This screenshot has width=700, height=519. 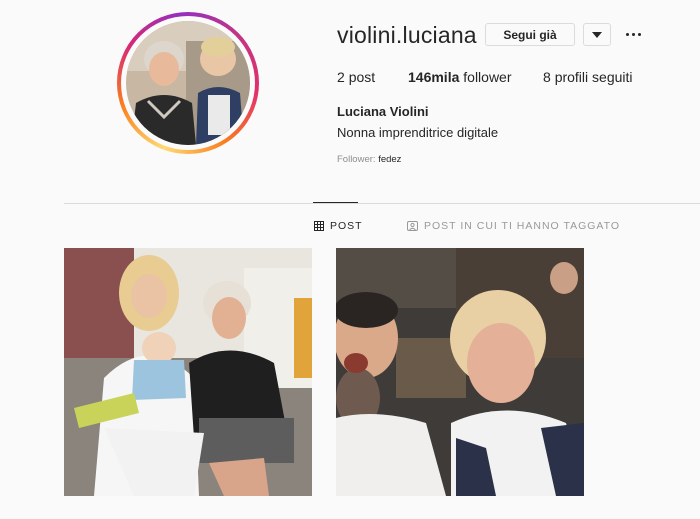 I want to click on profile-avatar, so click(x=188, y=83).